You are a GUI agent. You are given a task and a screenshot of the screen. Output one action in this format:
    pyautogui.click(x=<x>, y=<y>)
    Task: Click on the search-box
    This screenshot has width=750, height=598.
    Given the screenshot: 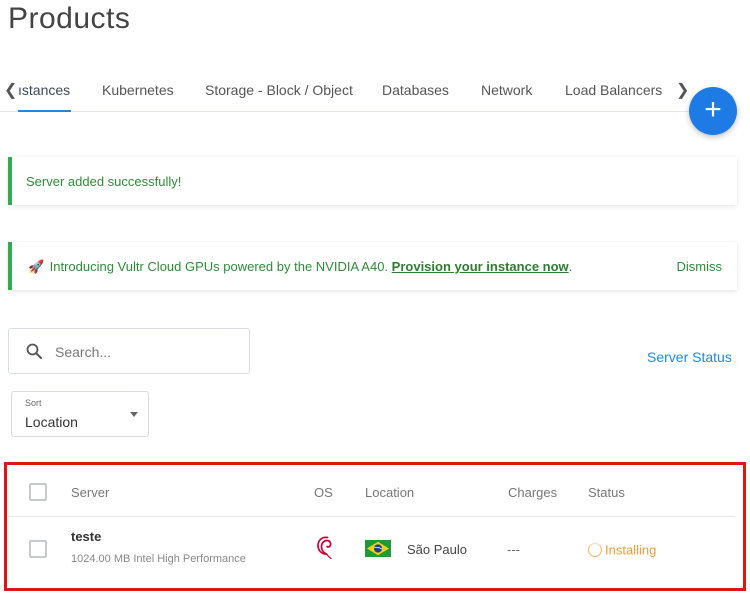 What is the action you would take?
    pyautogui.click(x=129, y=351)
    